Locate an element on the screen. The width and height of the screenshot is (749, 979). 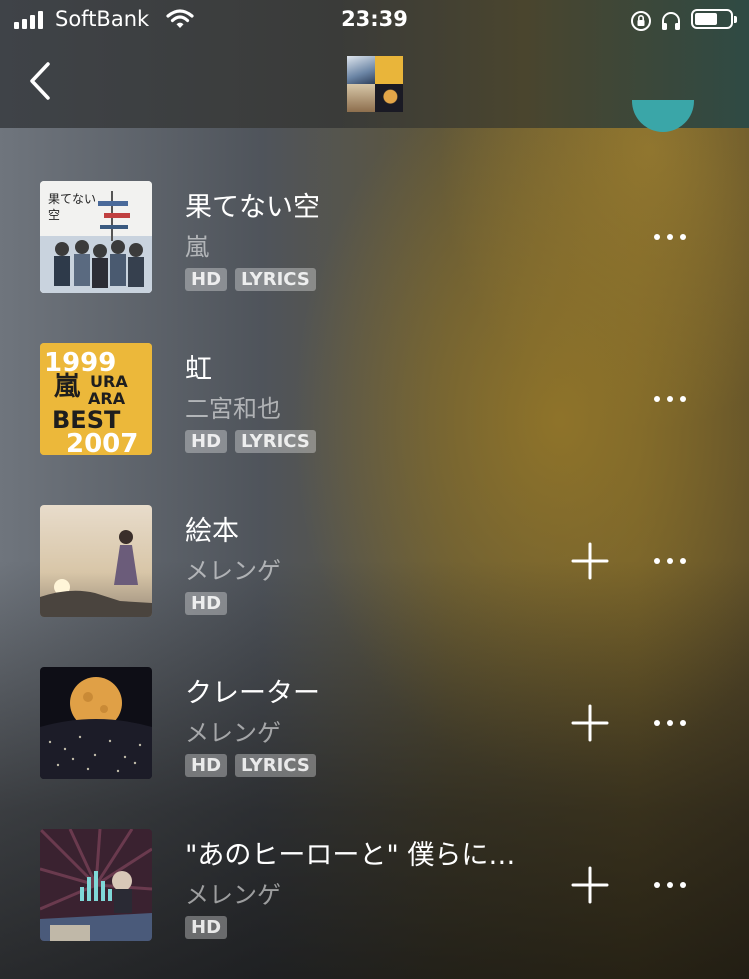
headphones-icon is located at coordinates (671, 21).